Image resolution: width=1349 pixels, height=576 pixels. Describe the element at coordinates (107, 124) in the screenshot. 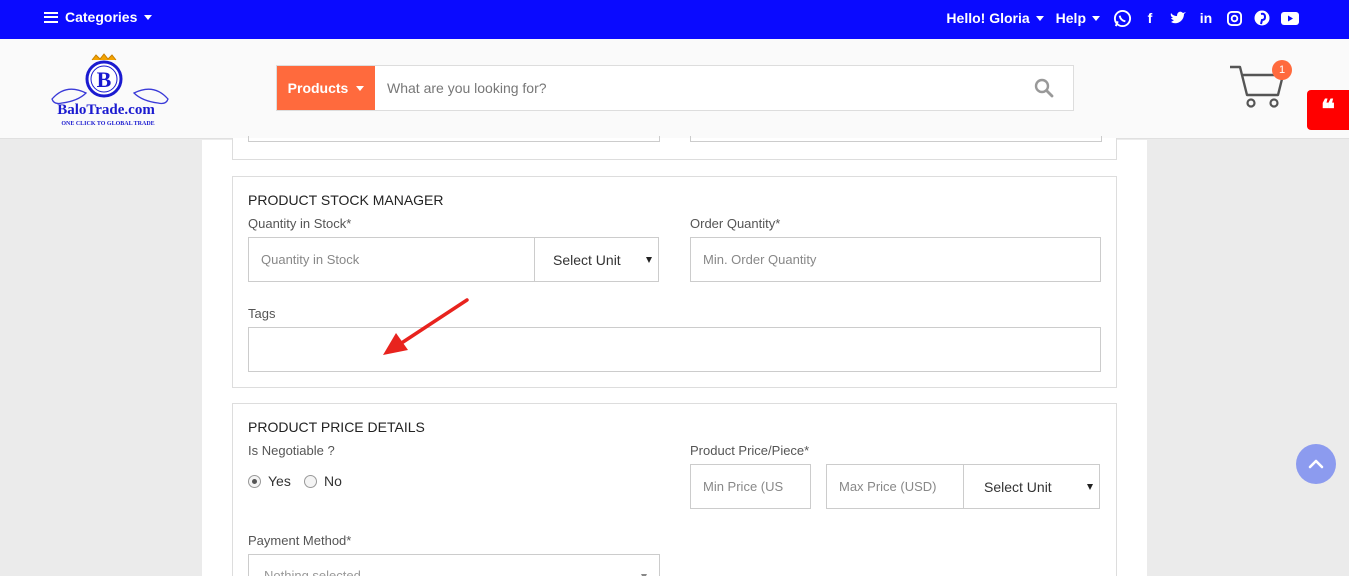

I see `logo-tagline: ONE CLICK TO GLOBAL TRADE` at that location.